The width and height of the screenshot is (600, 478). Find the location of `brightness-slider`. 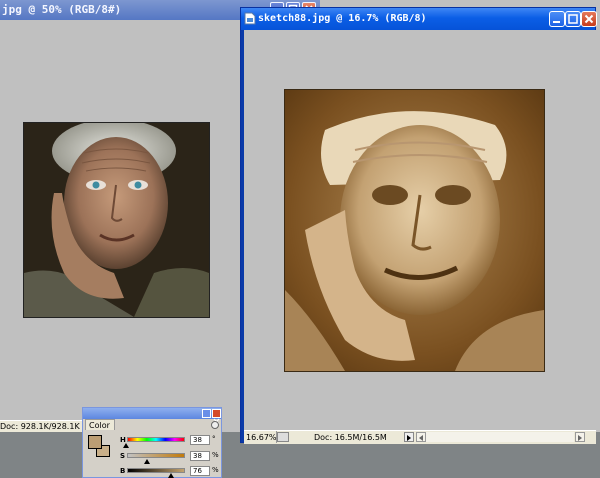

brightness-slider is located at coordinates (156, 470).